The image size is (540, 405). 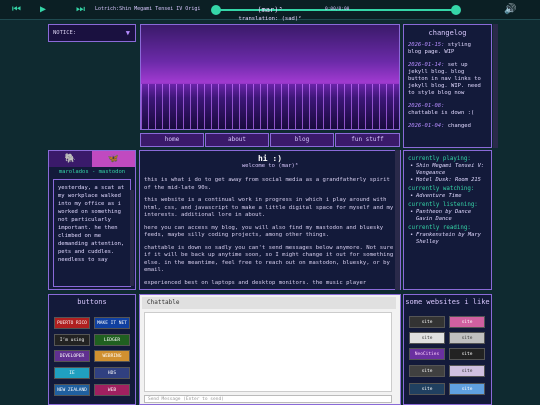 What do you see at coordinates (270, 166) in the screenshot?
I see `welcome-text: welcome to (mar)³` at bounding box center [270, 166].